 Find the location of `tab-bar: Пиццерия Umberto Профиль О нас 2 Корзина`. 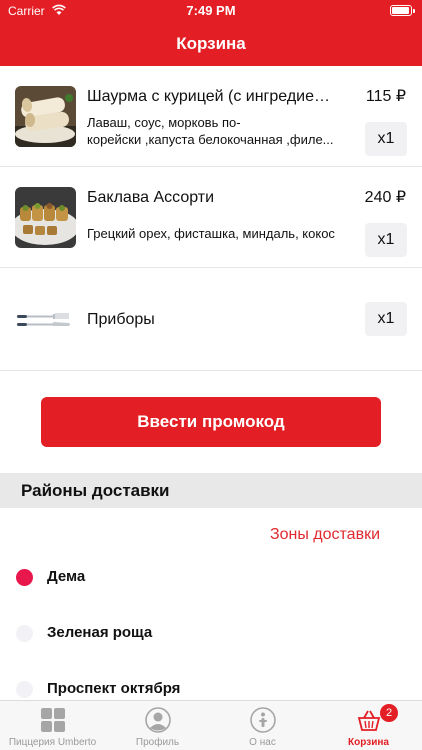

tab-bar: Пиццерия Umberto Профиль О нас 2 Корзина is located at coordinates (211, 725).